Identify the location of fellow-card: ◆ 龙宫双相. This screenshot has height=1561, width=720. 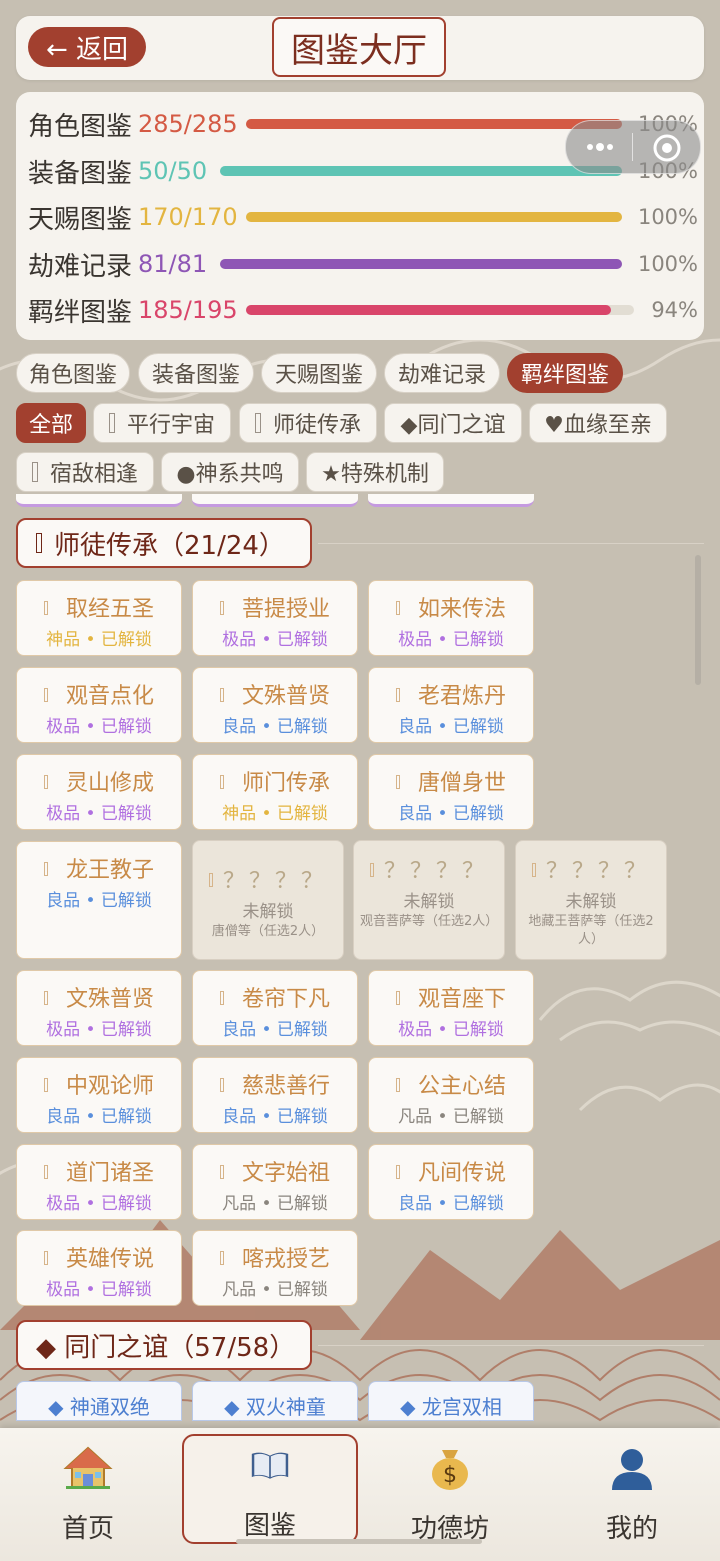
(451, 1401).